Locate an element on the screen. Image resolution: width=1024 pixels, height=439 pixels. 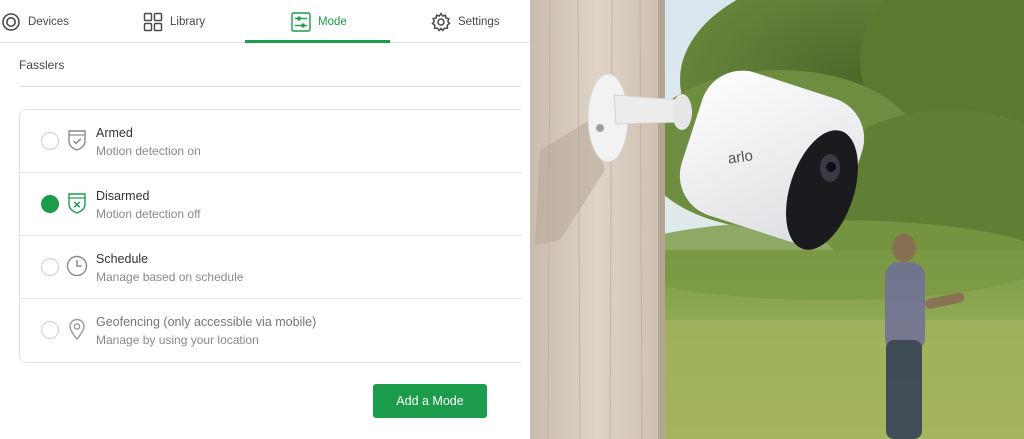
mode-option-schedule: Schedule Manage based on schedule is located at coordinates (271, 267).